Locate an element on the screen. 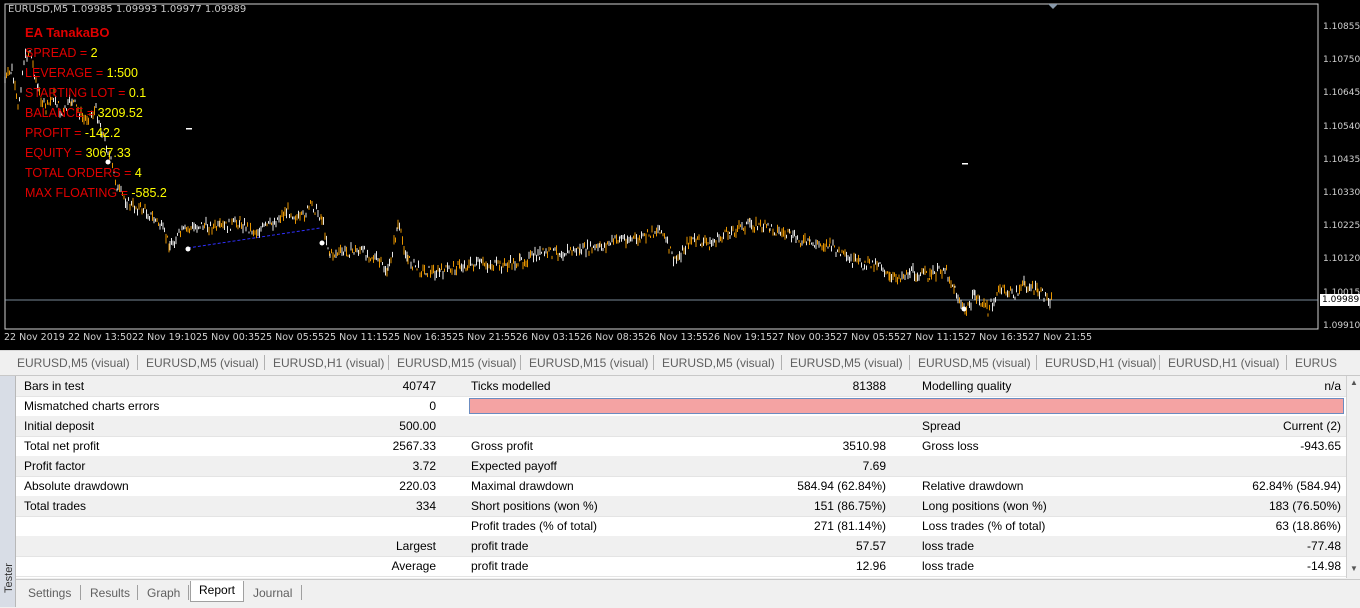 The width and height of the screenshot is (1360, 608). current-price-label: 1.09989 is located at coordinates (1340, 300).